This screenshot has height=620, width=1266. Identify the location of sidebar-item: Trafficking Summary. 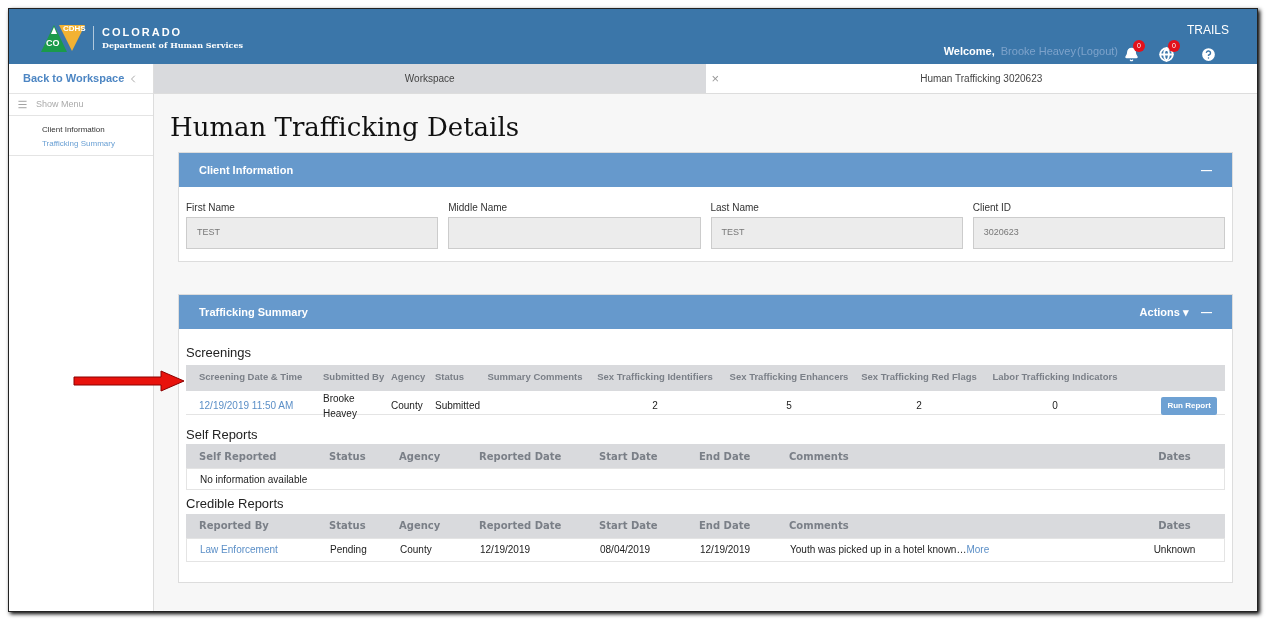
(97, 144).